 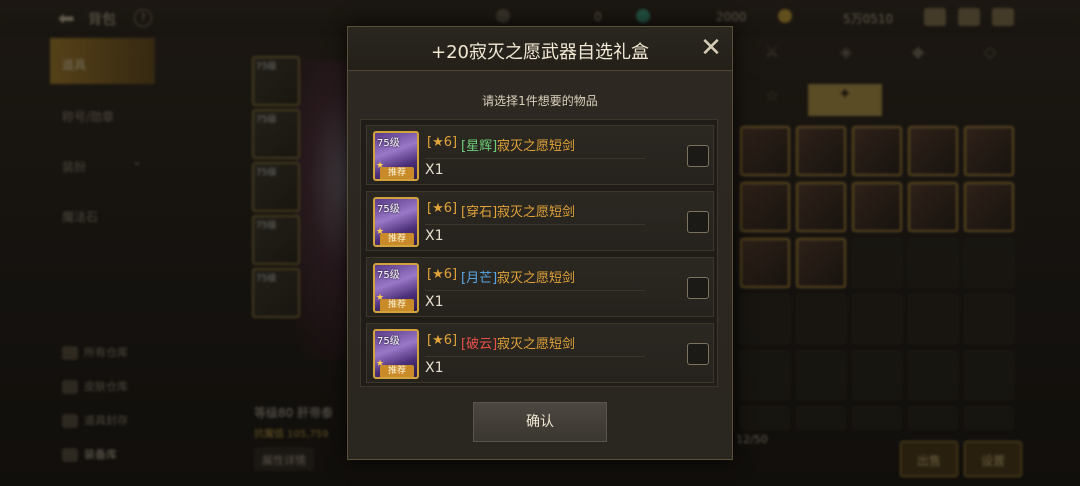 What do you see at coordinates (479, 278) in the screenshot?
I see `item-variant-name: [月芒]` at bounding box center [479, 278].